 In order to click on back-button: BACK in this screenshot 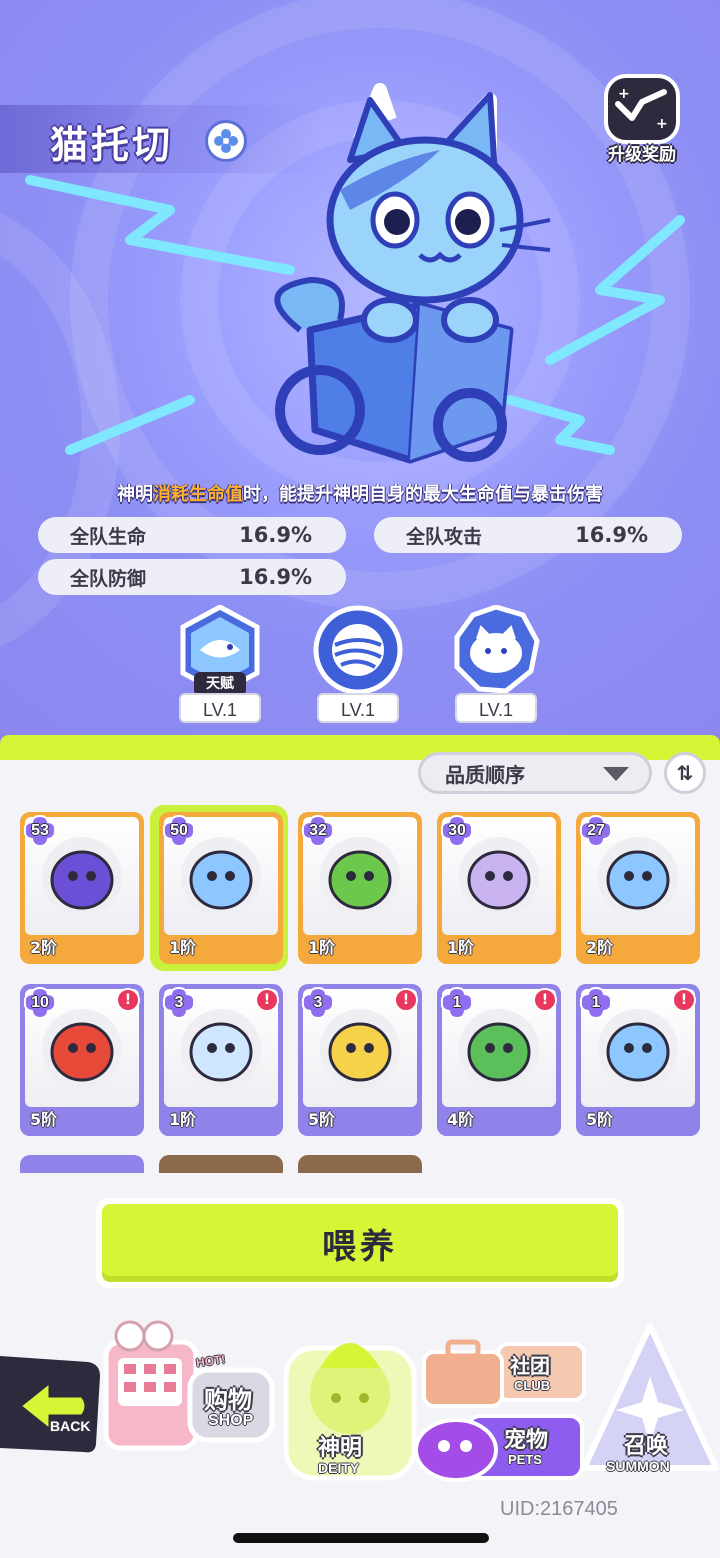, I will do `click(51, 1404)`.